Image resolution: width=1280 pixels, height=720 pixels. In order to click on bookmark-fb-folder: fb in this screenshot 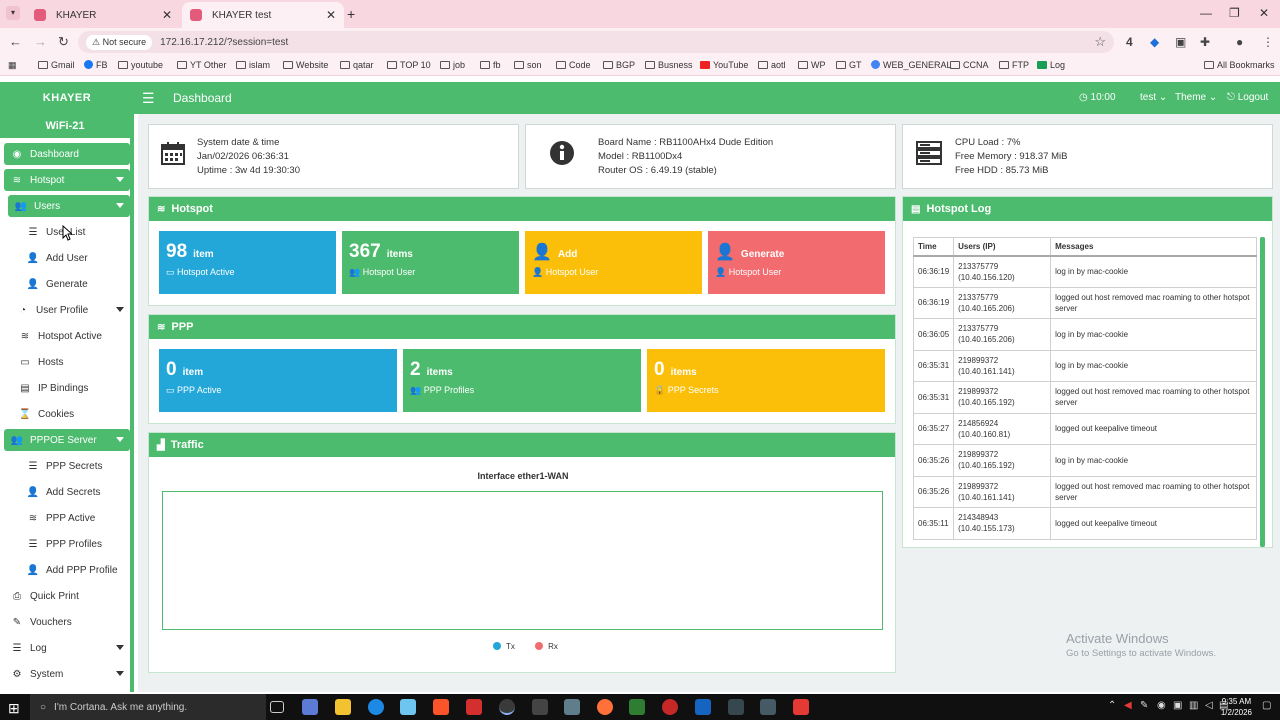, I will do `click(490, 65)`.